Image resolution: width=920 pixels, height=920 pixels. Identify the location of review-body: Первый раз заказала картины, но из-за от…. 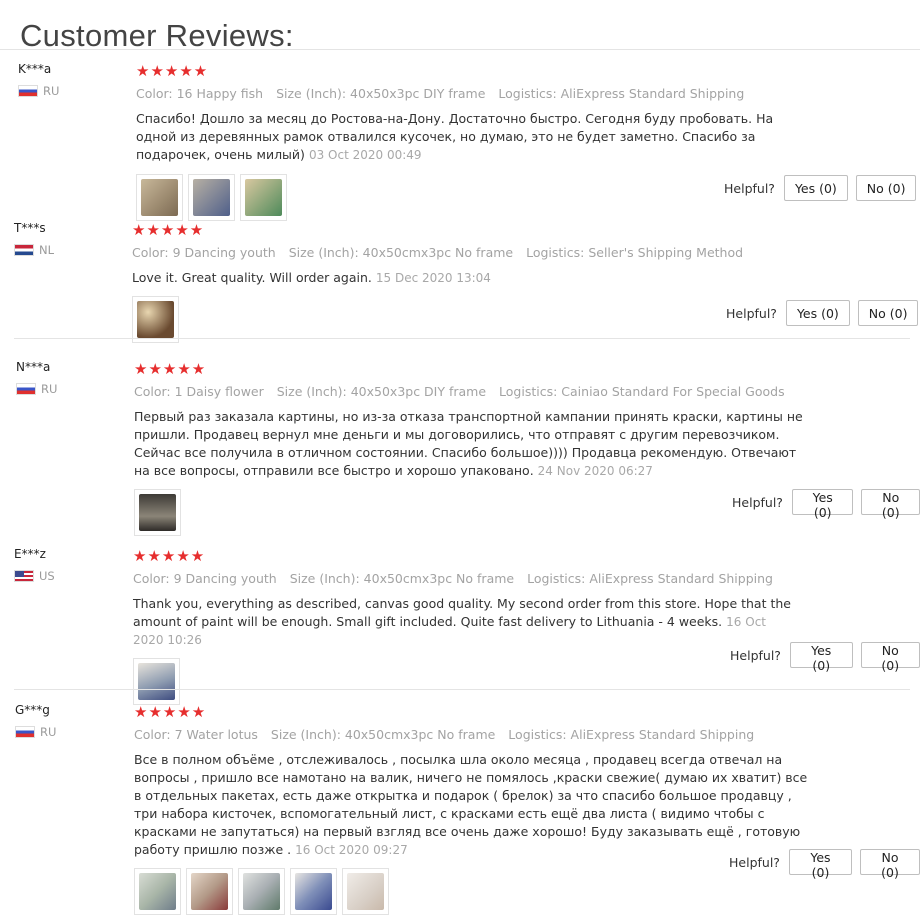
(468, 443).